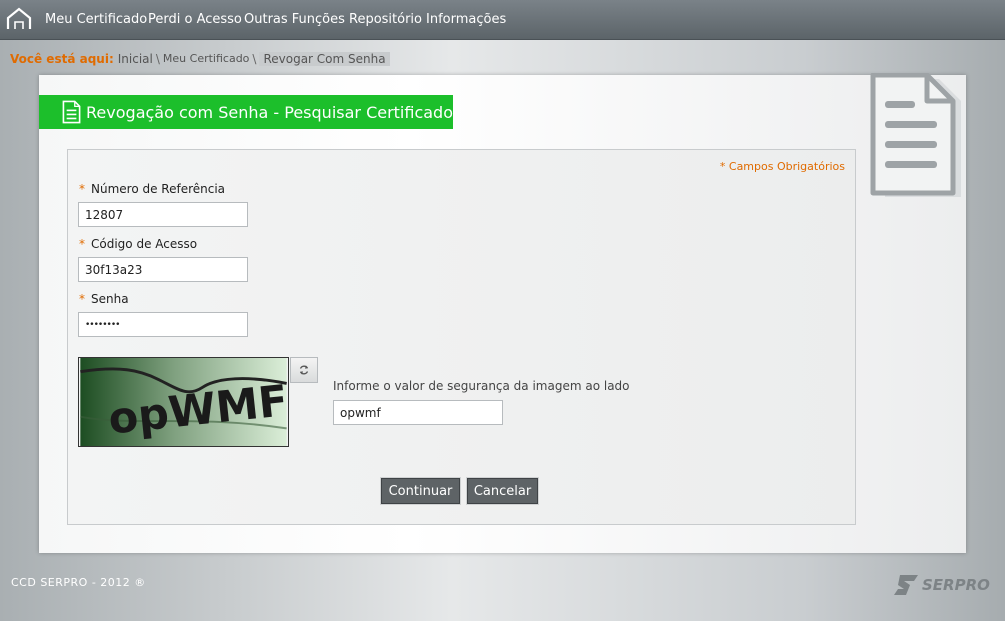  I want to click on required-fields-note: * Campos Obrigatórios, so click(782, 166).